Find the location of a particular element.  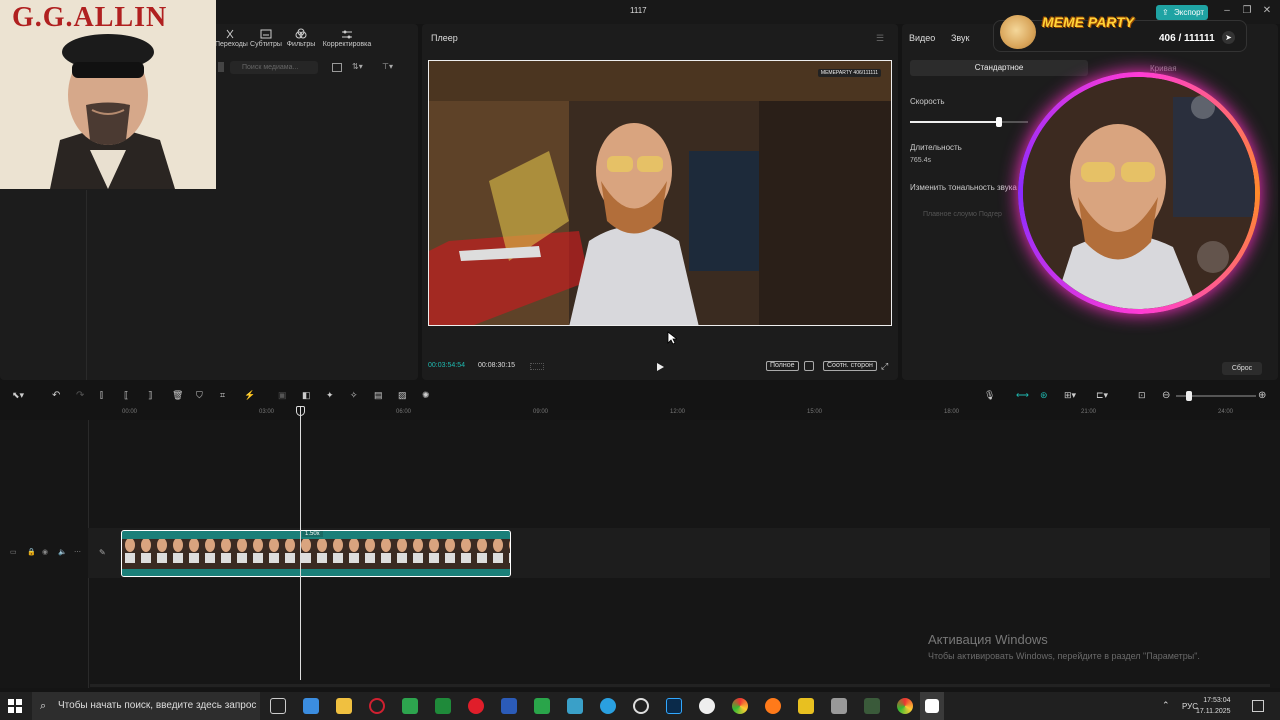

close-button: ✕ is located at coordinates (1267, 11).